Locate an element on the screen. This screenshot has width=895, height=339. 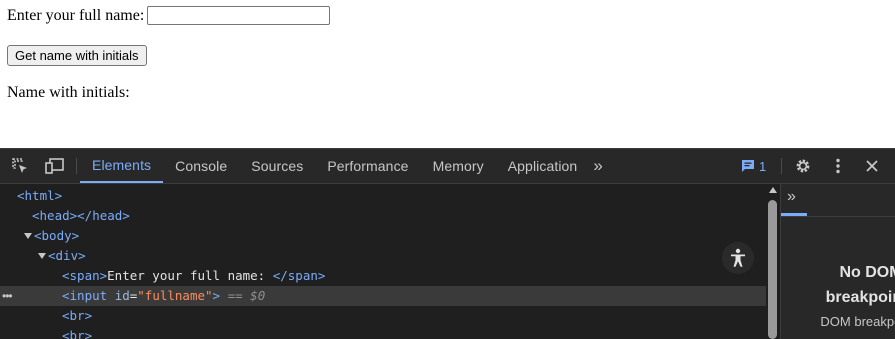
tab-console: Console is located at coordinates (201, 166).